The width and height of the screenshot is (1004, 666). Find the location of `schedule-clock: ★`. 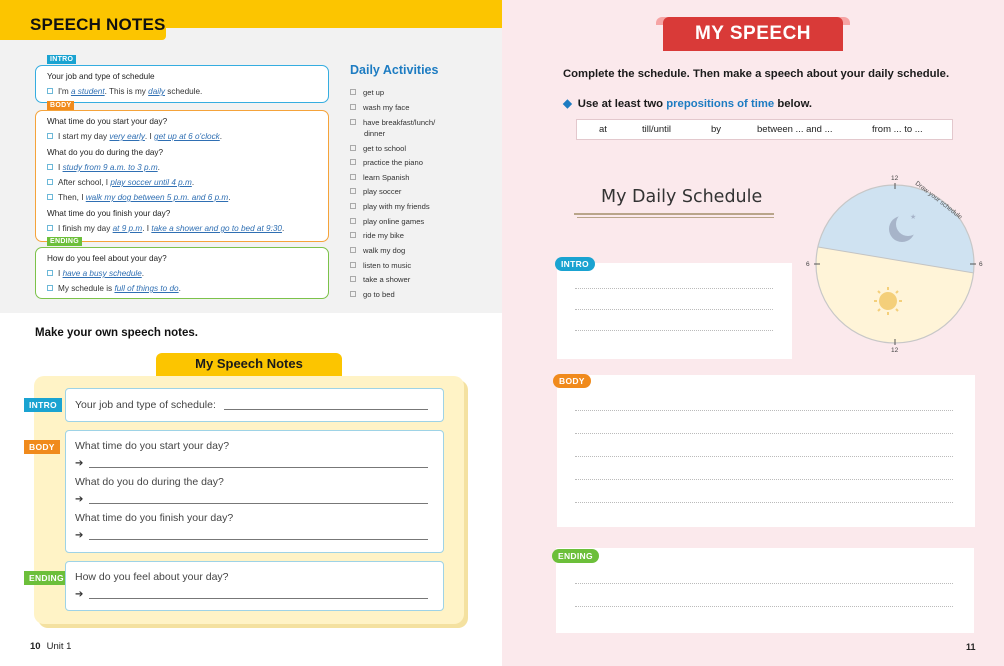

schedule-clock: ★ is located at coordinates (896, 265).